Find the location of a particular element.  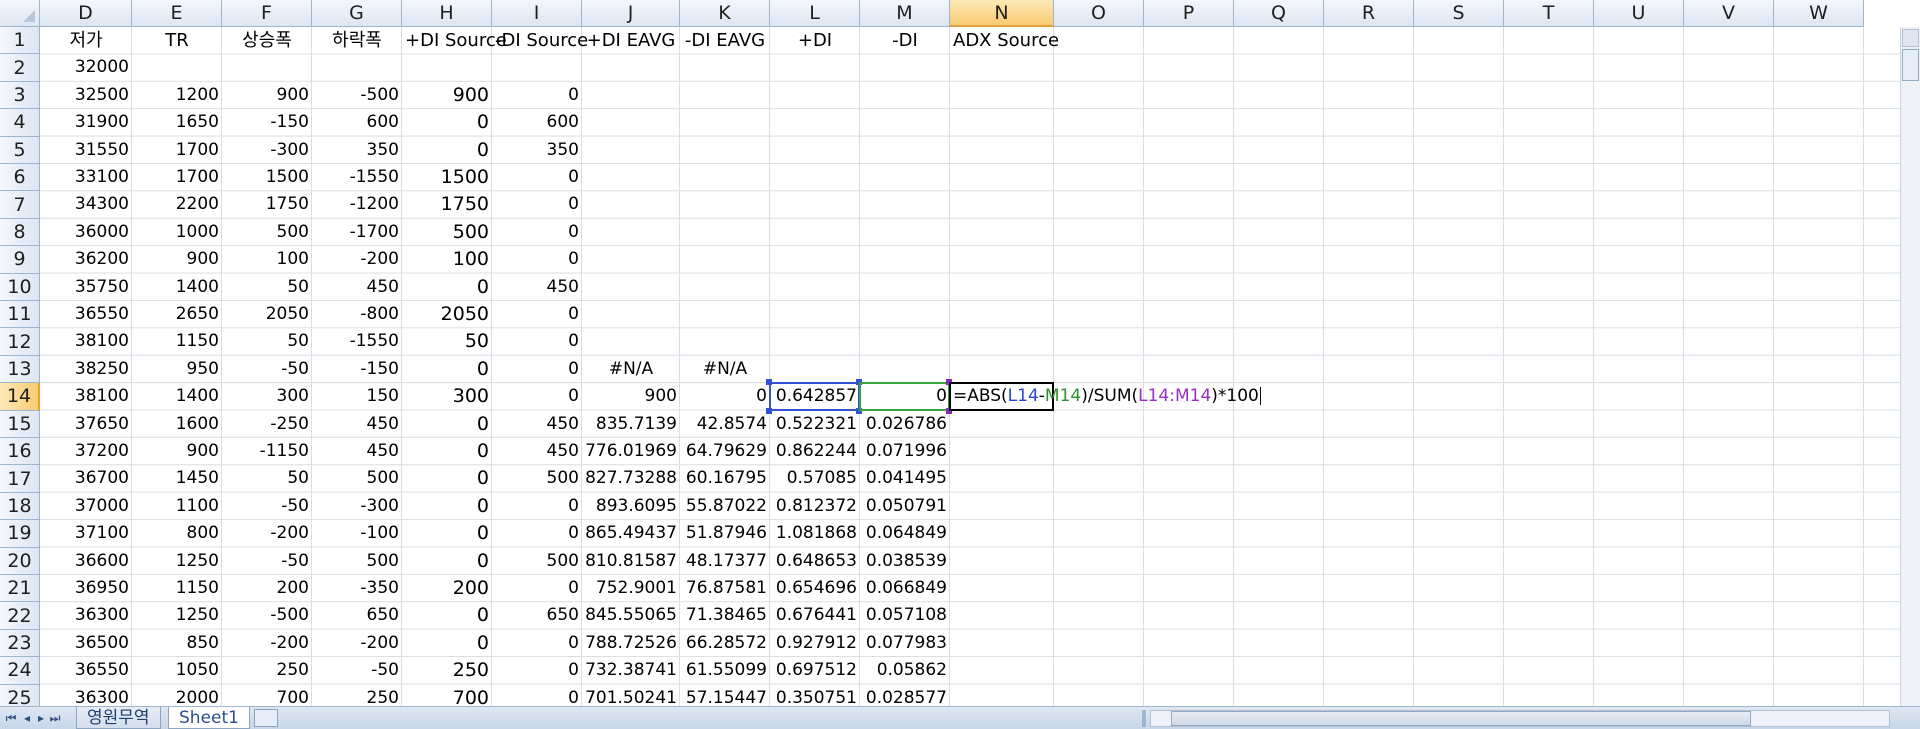

cell-H11: 2050 is located at coordinates (447, 314).